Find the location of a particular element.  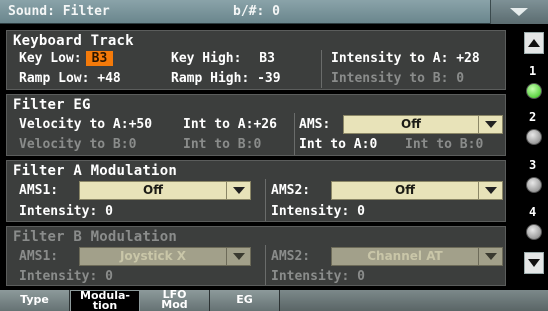

tab-lfo-label-2: Mod is located at coordinates (174, 304).